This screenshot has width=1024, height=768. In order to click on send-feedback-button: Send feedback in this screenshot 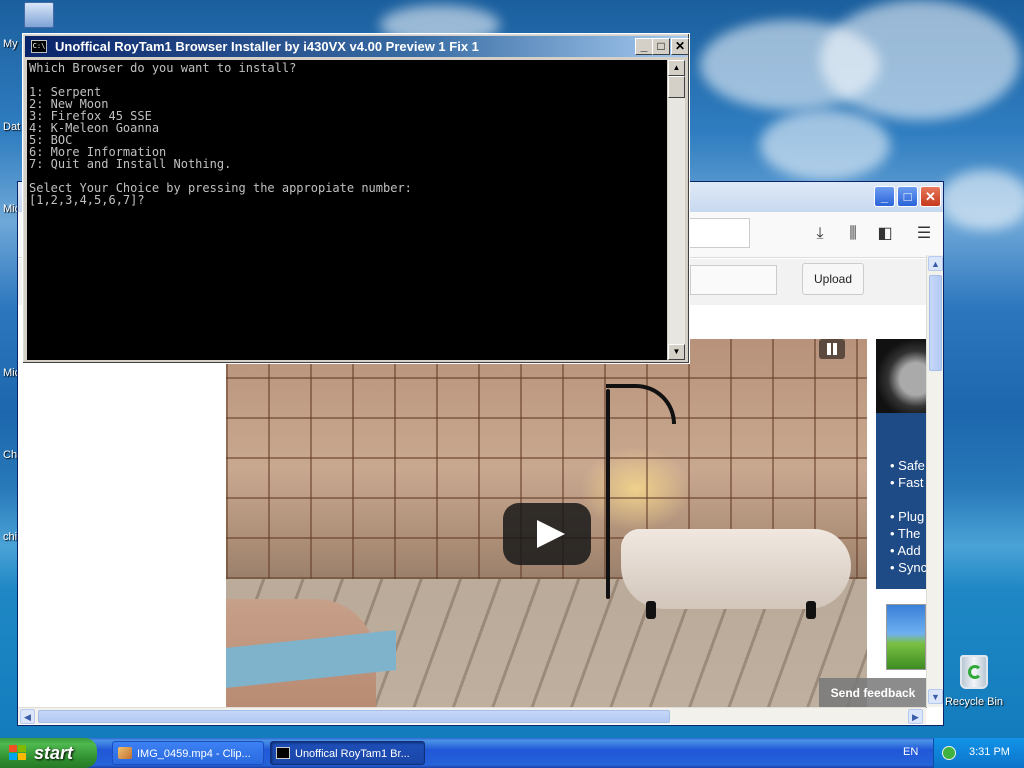, I will do `click(873, 693)`.